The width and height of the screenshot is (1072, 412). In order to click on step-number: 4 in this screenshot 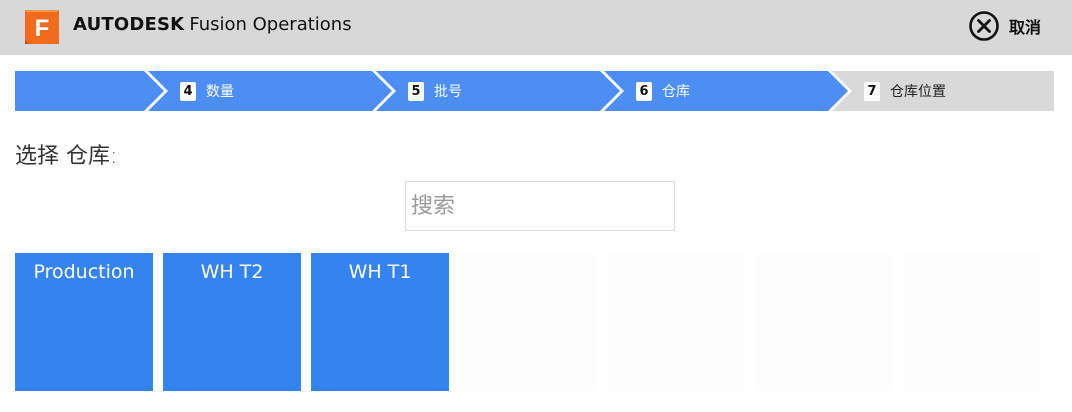, I will do `click(188, 91)`.